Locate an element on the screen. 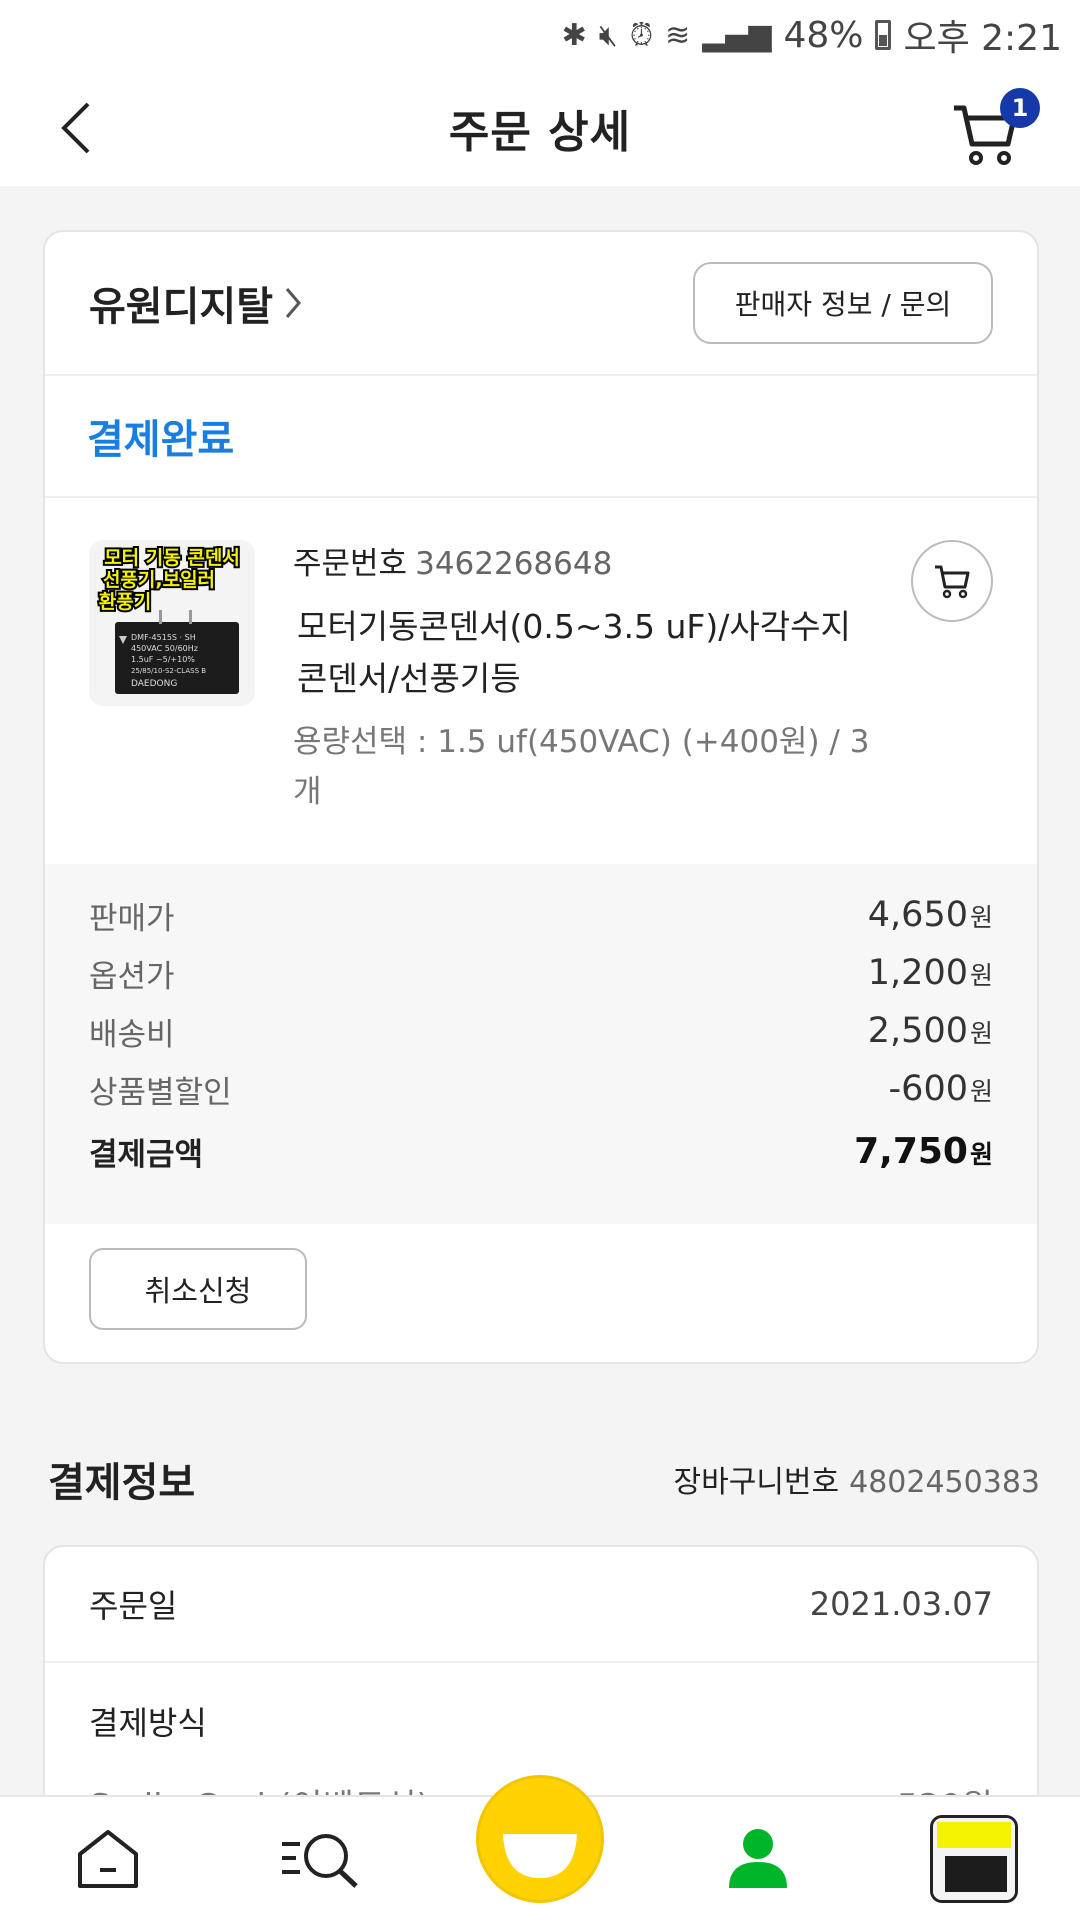 This screenshot has height=1920, width=1080. back-button is located at coordinates (76, 128).